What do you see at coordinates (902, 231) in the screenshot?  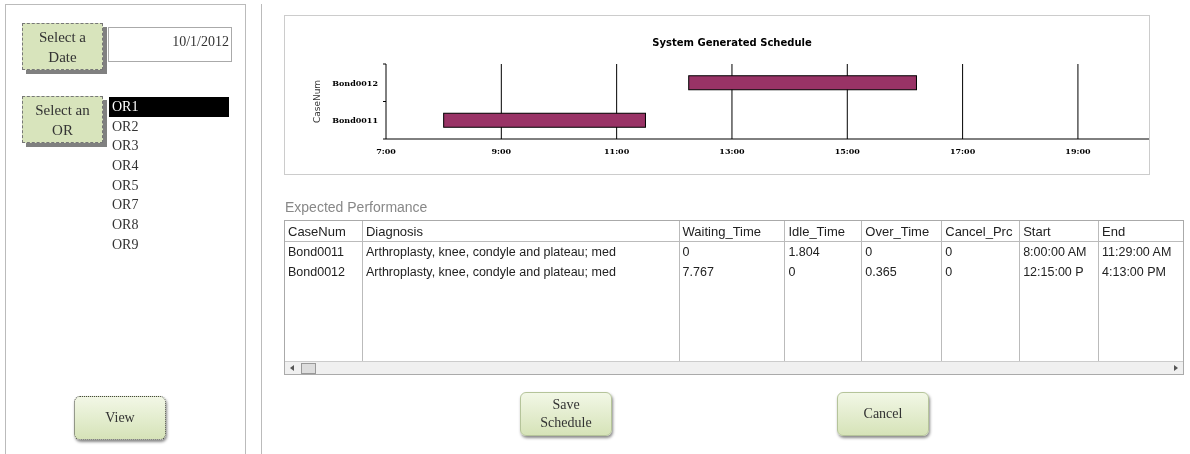 I see `column-header: Over_Time` at bounding box center [902, 231].